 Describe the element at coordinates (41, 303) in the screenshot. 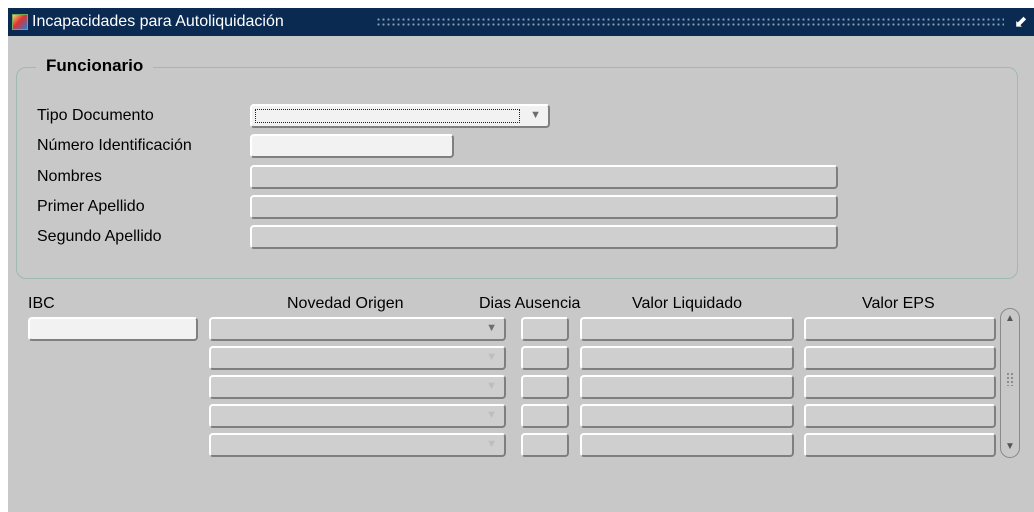

I see `header-ibc: IBC` at that location.